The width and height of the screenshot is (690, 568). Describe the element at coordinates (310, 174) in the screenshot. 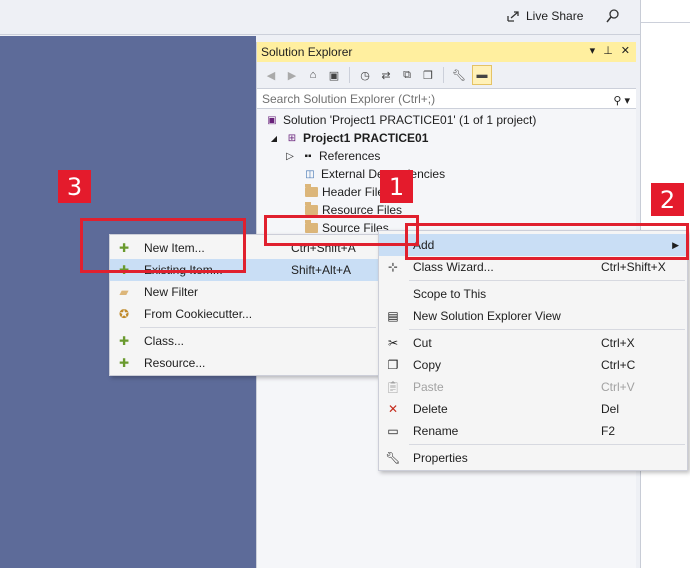

I see `external-dependencies-icon: ◫` at that location.